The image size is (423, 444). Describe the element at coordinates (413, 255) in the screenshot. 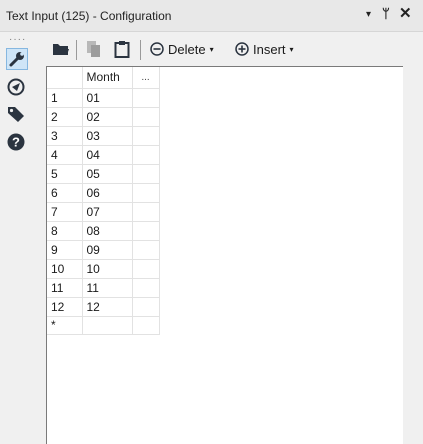

I see `vertical-scrollbar` at that location.